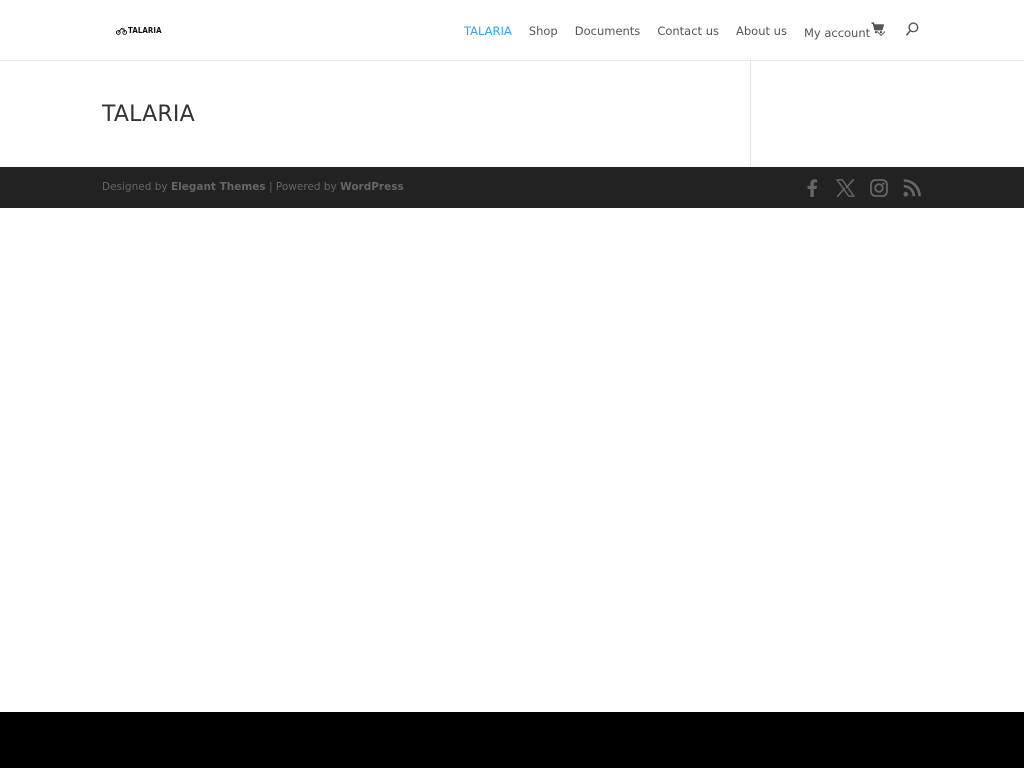 The height and width of the screenshot is (768, 1024). I want to click on nav-item-my-account-label: My account, so click(837, 32).